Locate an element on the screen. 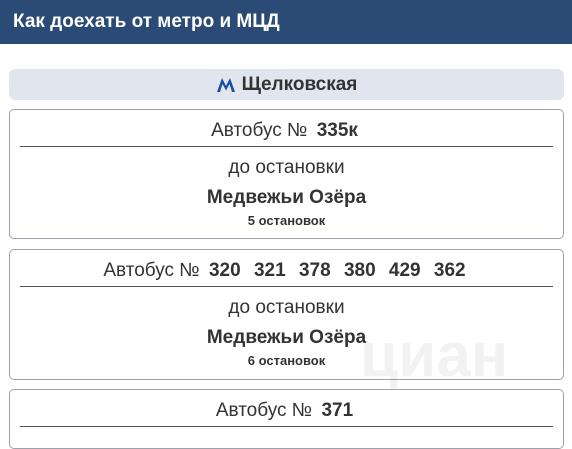 This screenshot has height=449, width=572. station-name: Щелковская is located at coordinates (299, 84).